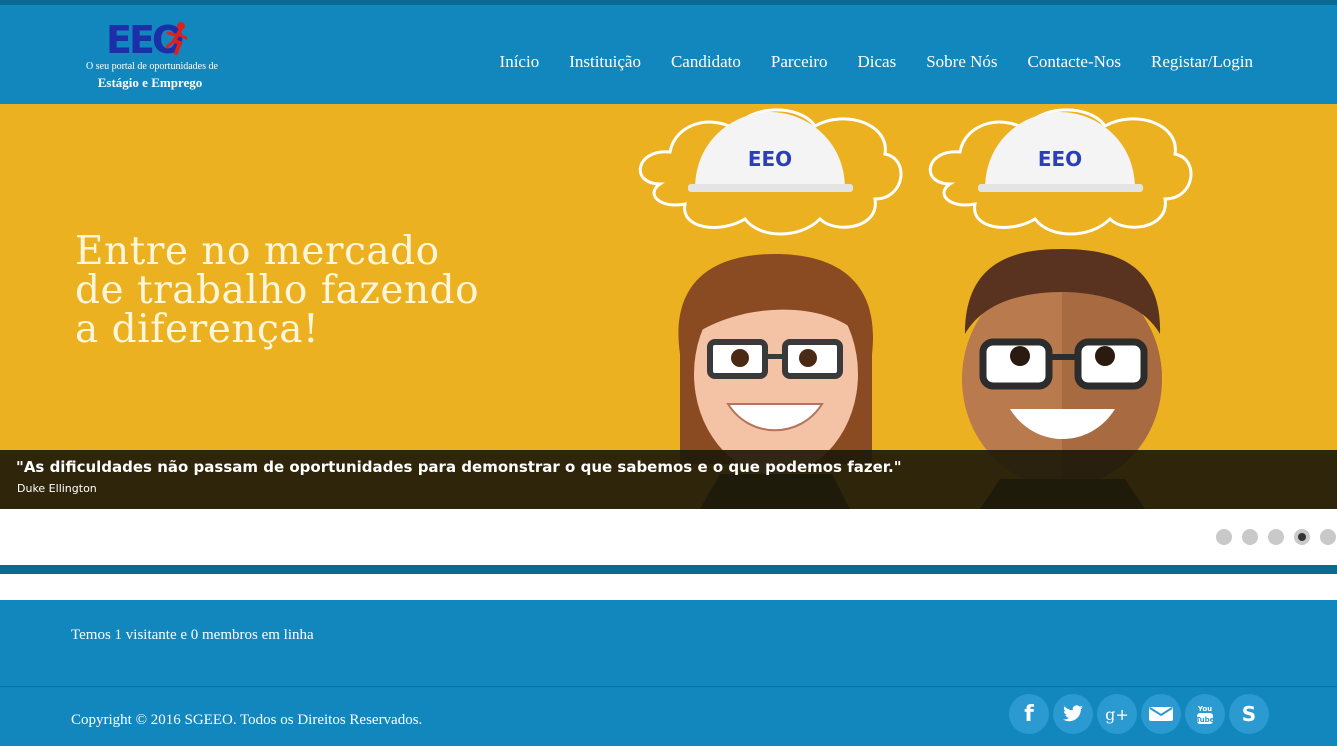 The image size is (1337, 746). What do you see at coordinates (1205, 714) in the screenshot?
I see `youtube-icon: You Tube` at bounding box center [1205, 714].